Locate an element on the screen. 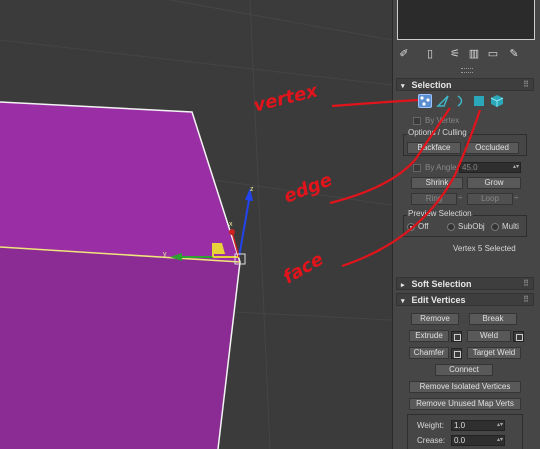 This screenshot has width=540, height=449. face-arrow is located at coordinates (411, 188).